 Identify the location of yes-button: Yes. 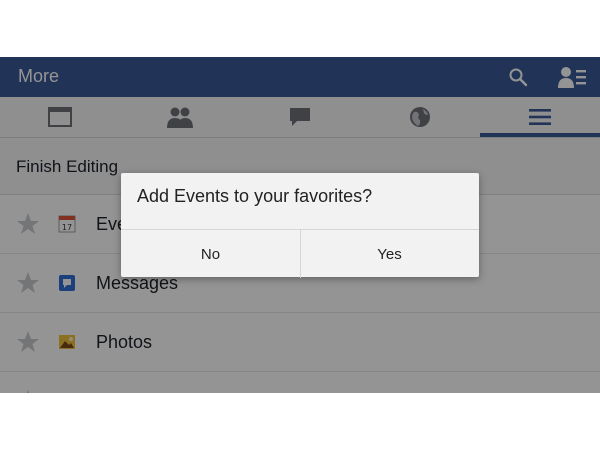
(389, 254).